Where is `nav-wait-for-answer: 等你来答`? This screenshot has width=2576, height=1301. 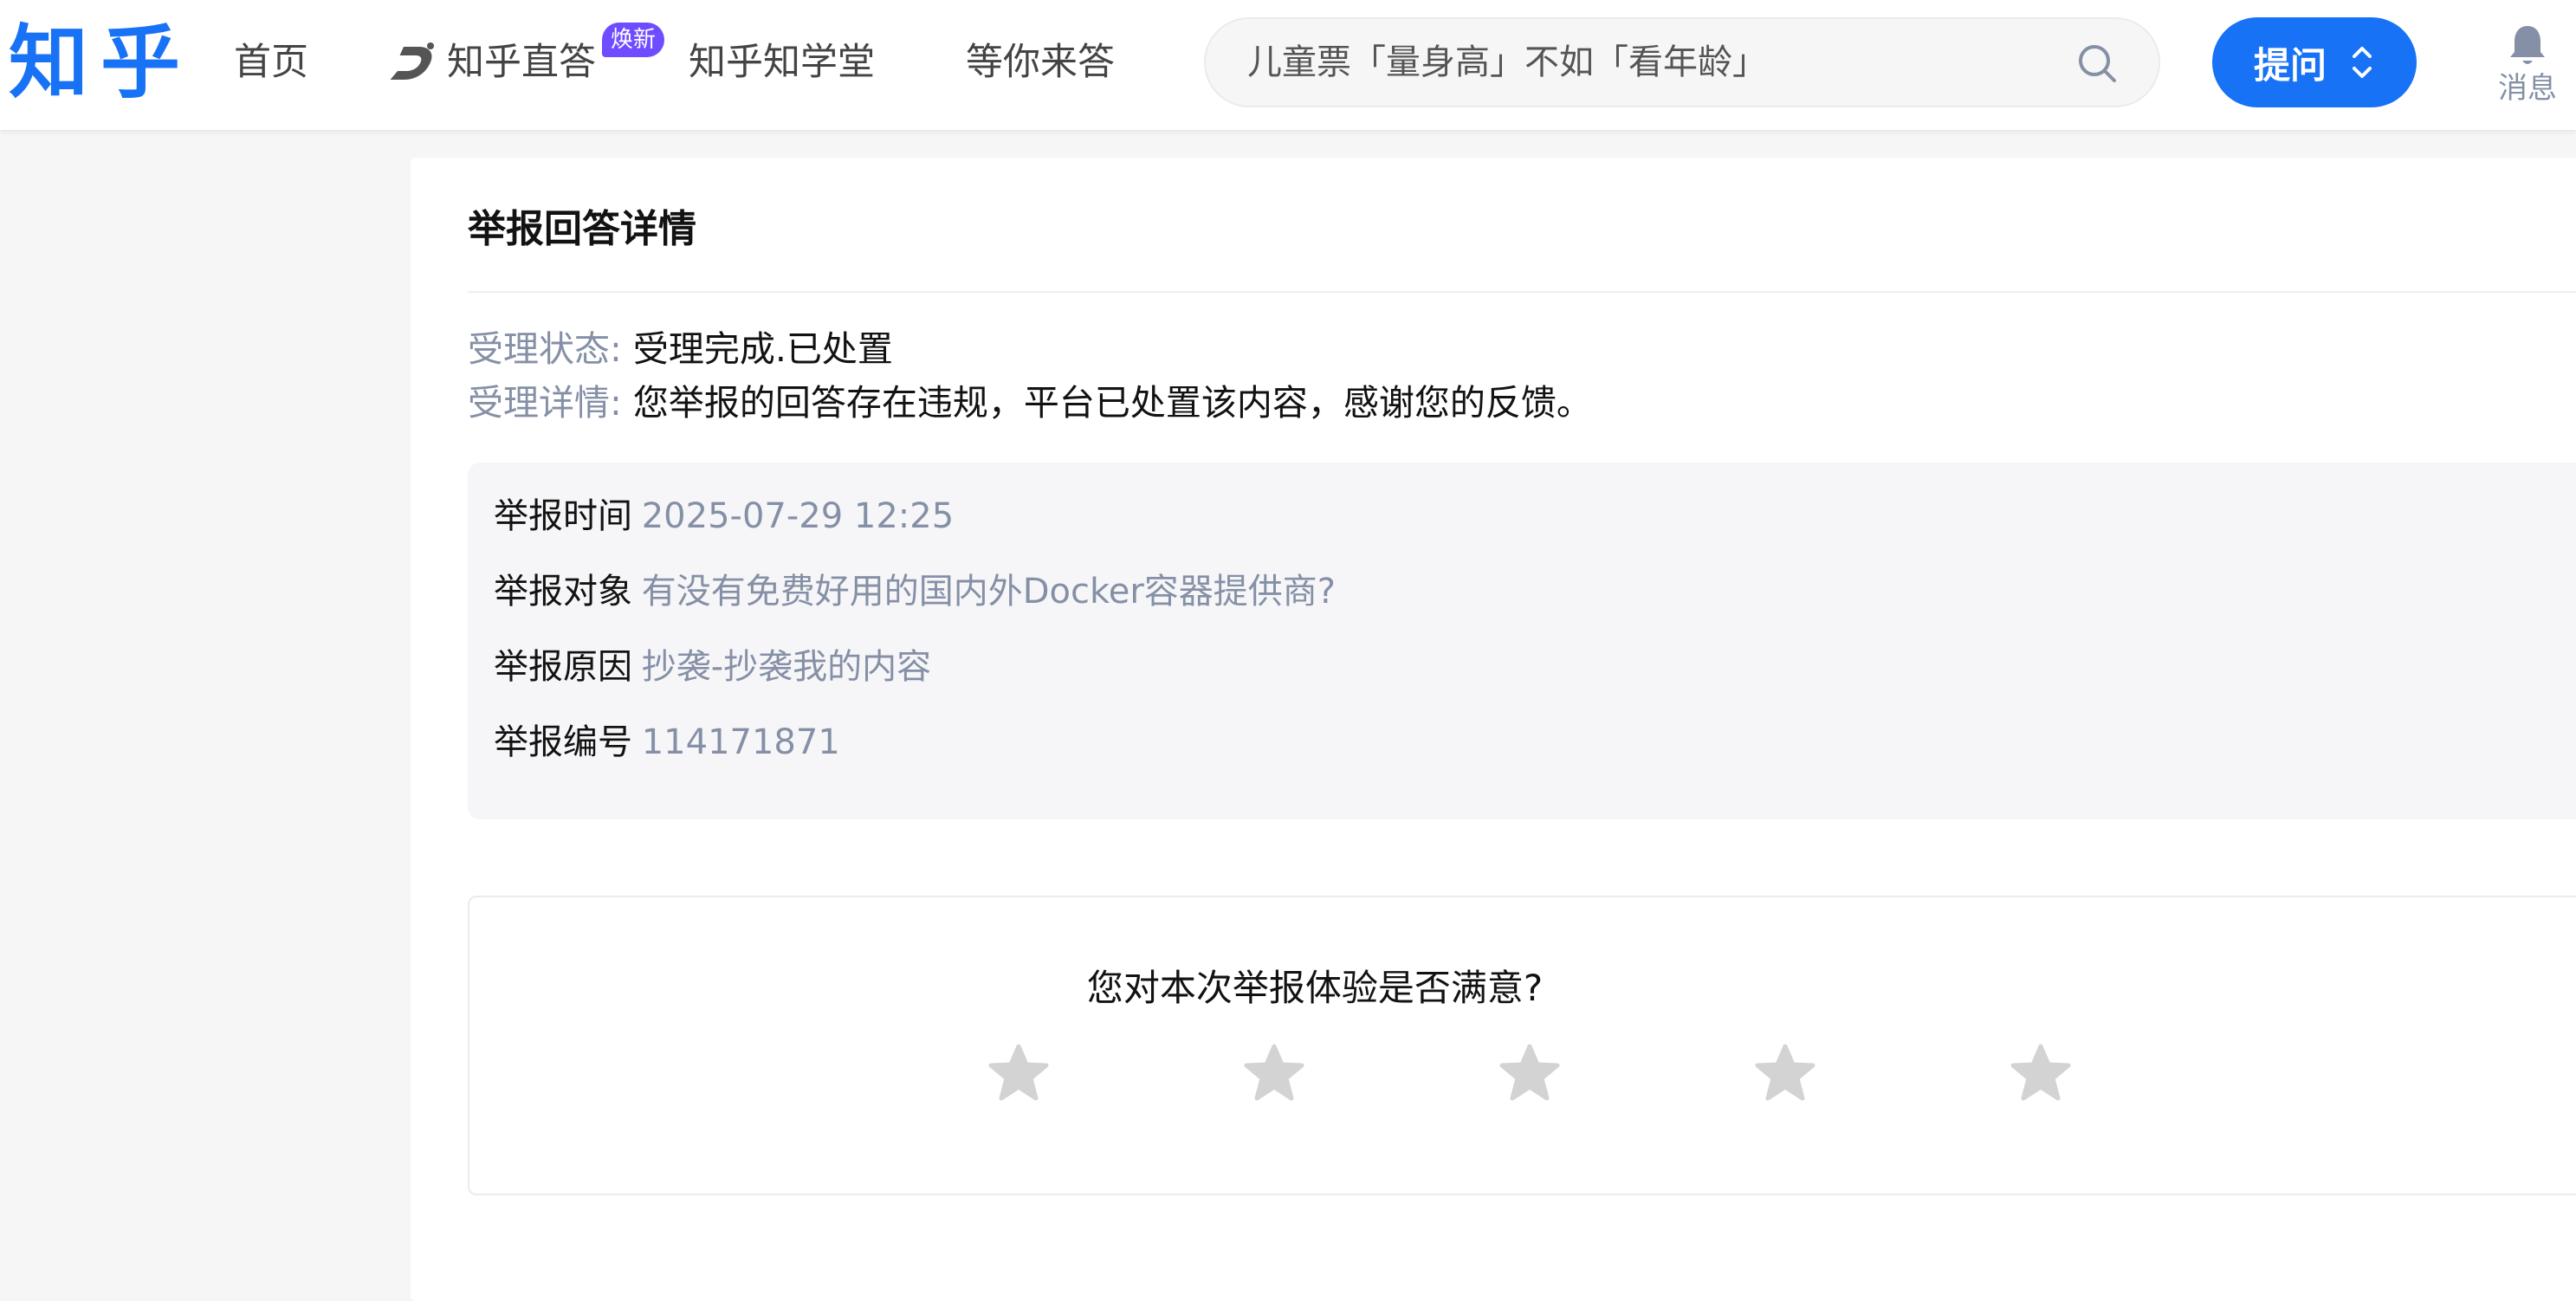
nav-wait-for-answer: 等你来答 is located at coordinates (1040, 63).